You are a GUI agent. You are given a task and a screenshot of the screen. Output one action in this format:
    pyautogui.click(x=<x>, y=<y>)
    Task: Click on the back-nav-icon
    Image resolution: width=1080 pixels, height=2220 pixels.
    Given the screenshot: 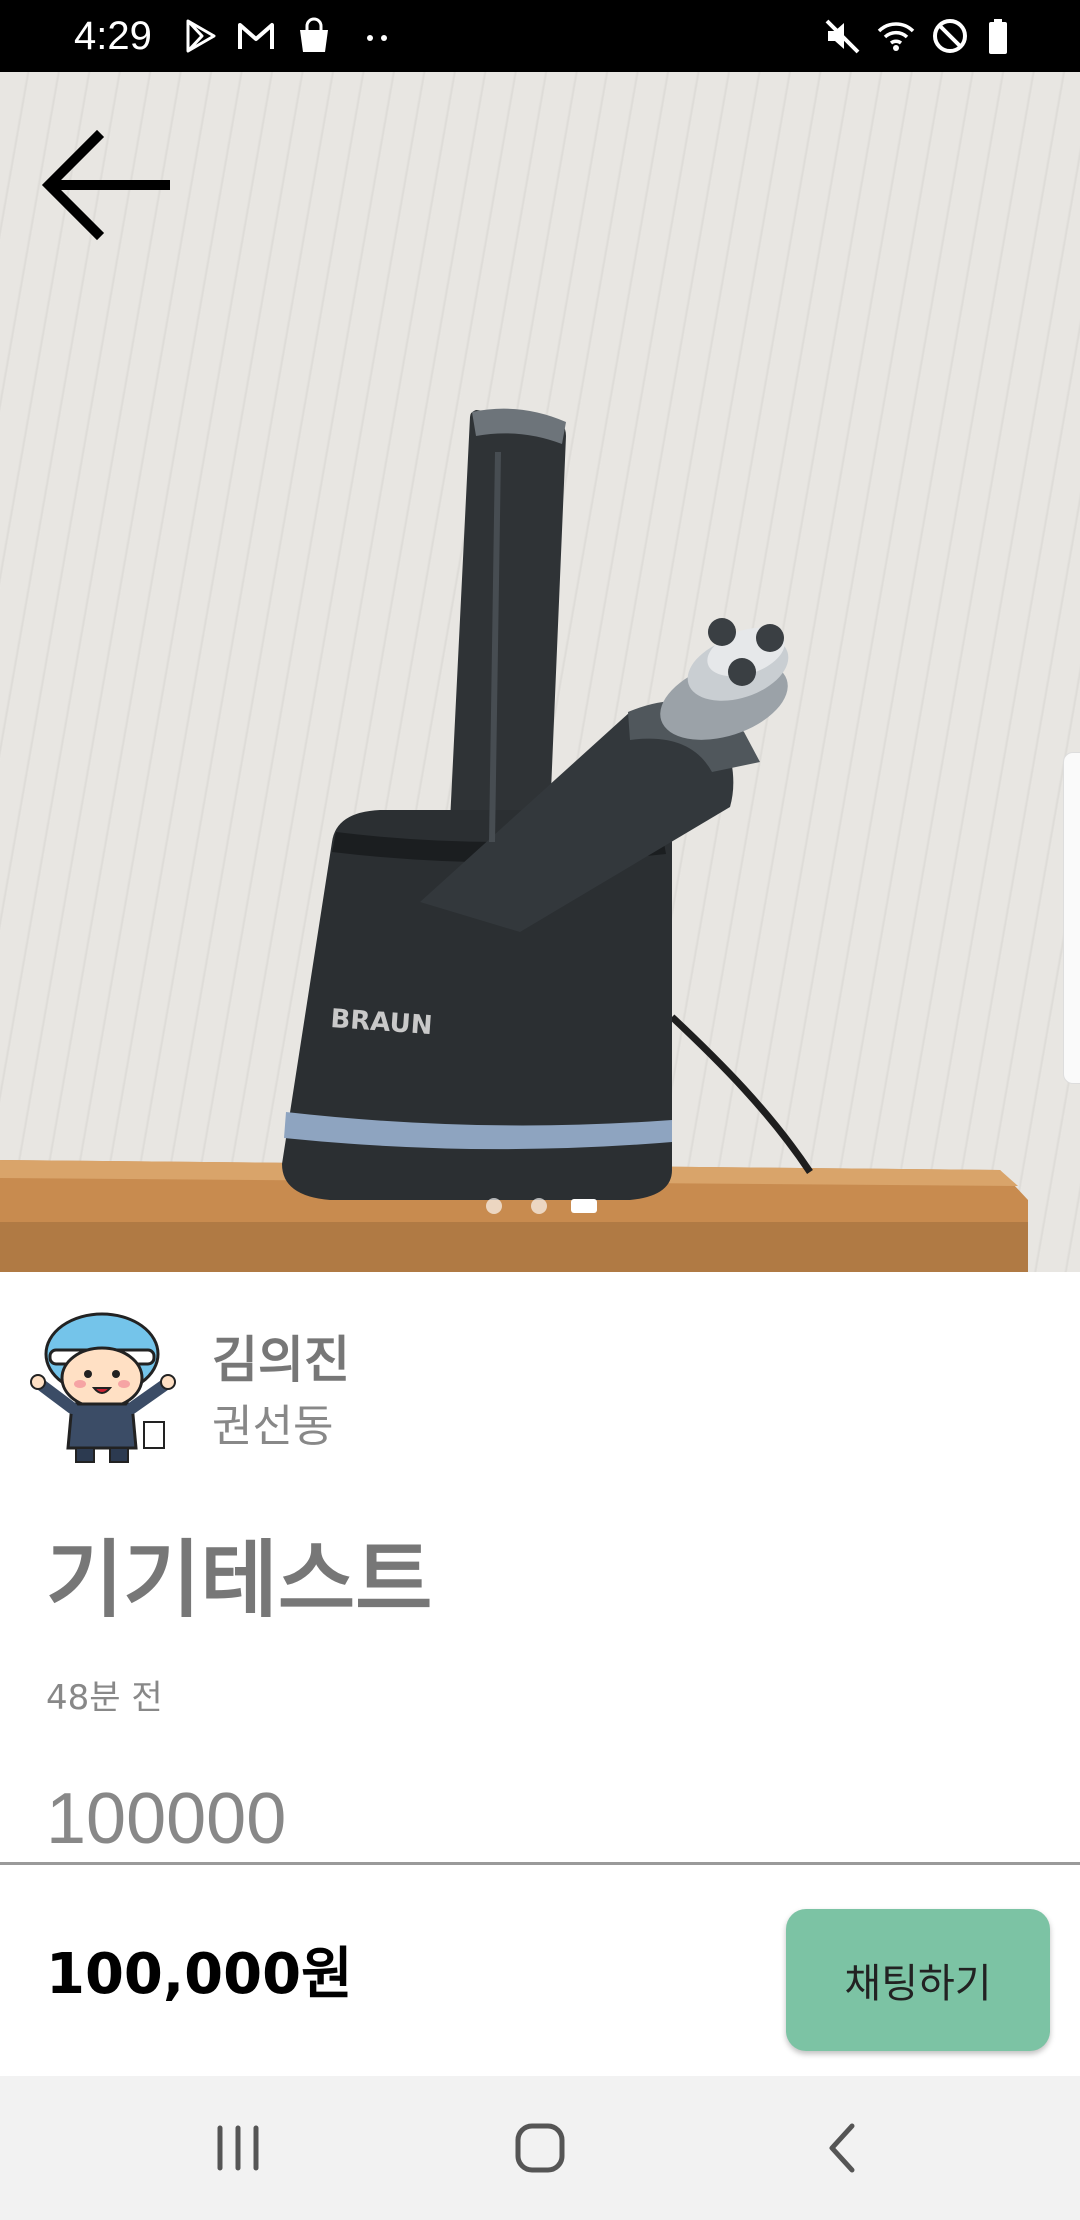 What is the action you would take?
    pyautogui.click(x=842, y=2148)
    